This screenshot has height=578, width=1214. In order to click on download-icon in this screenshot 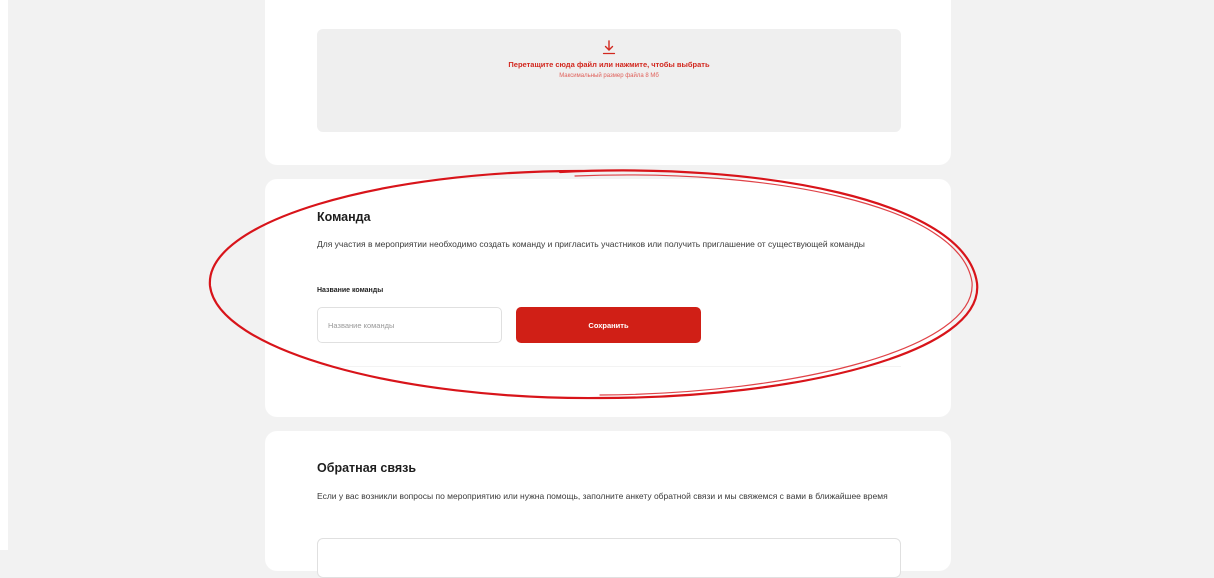, I will do `click(609, 48)`.